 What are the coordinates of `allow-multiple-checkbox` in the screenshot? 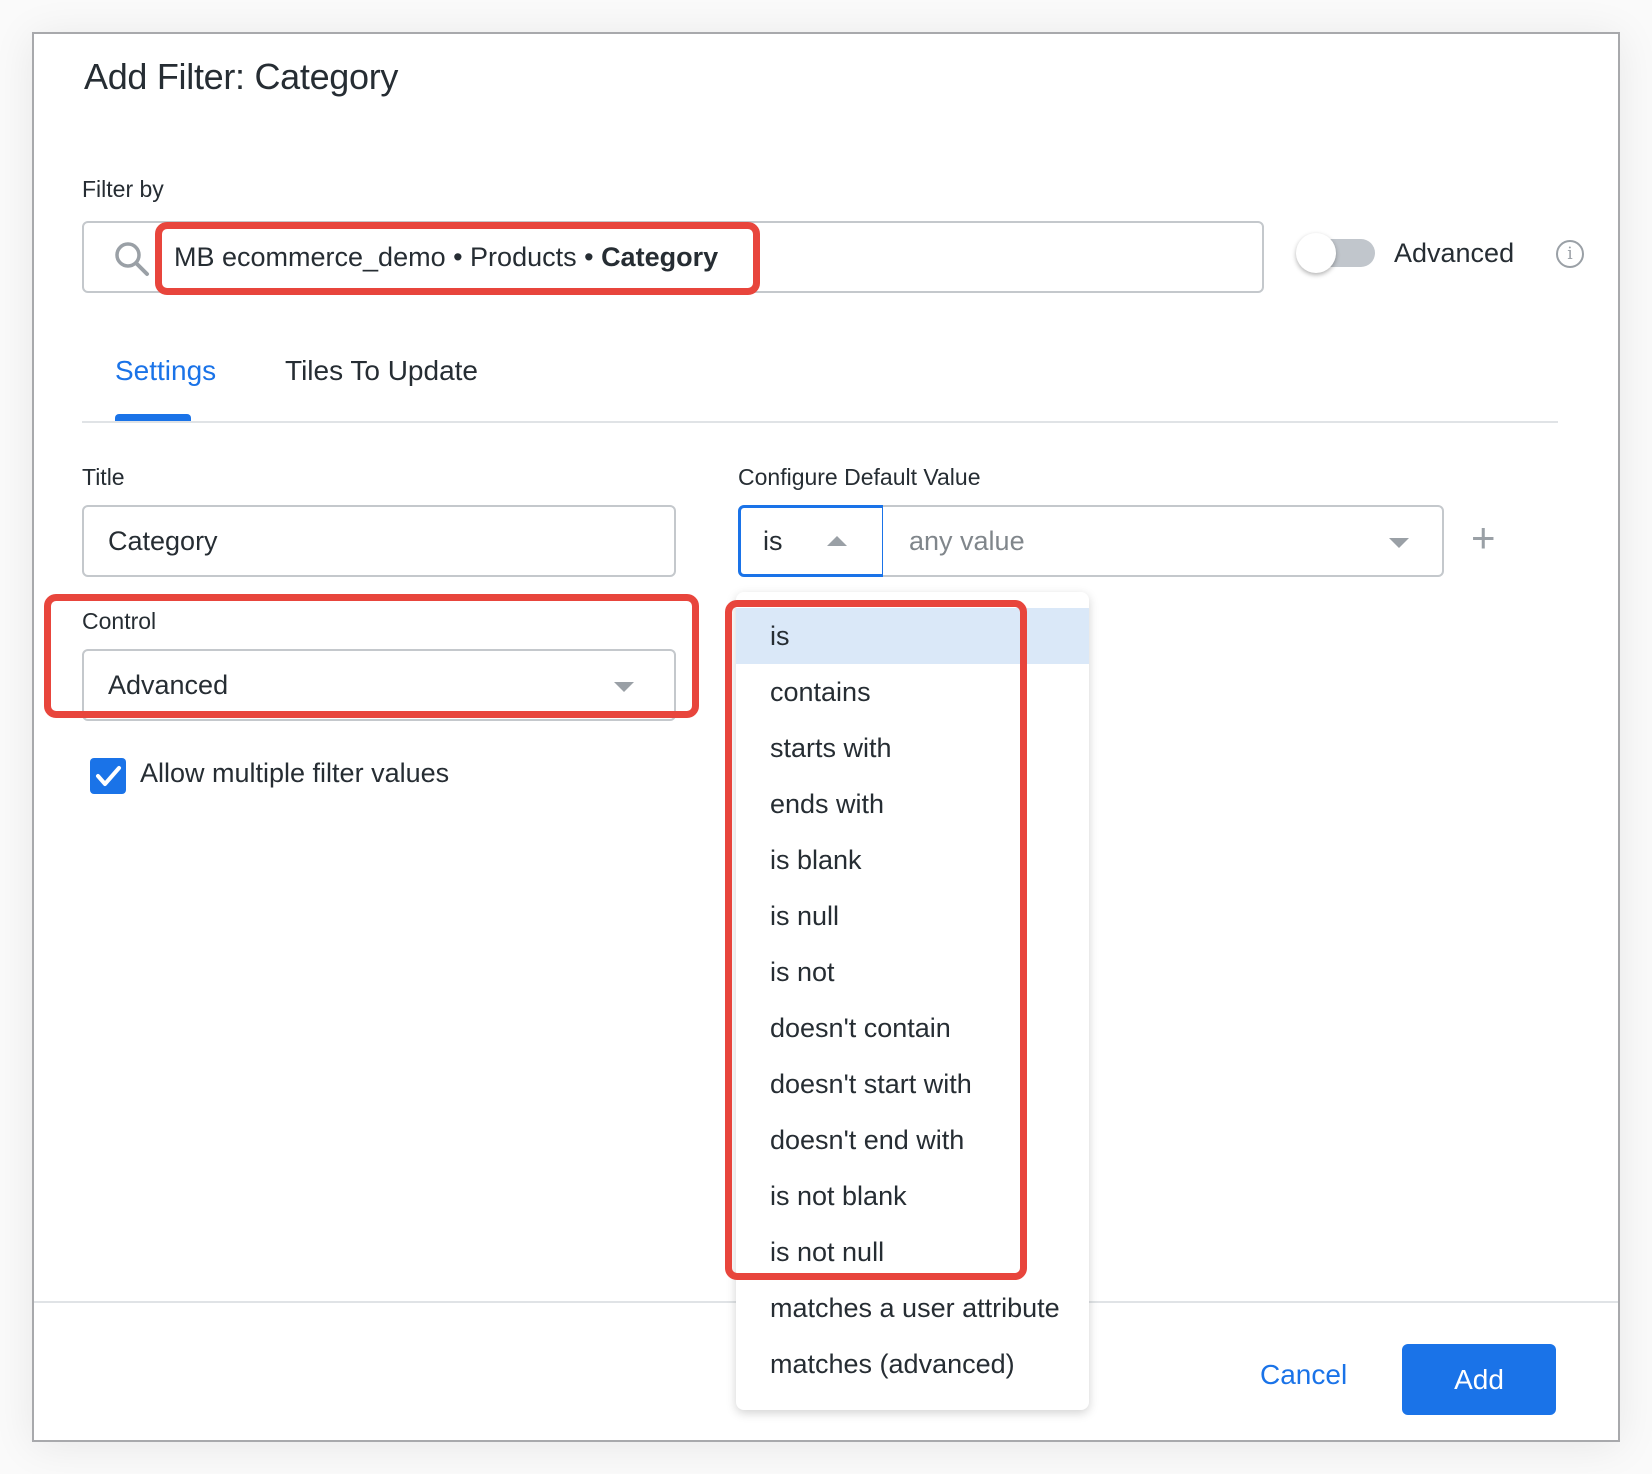 It's located at (108, 776).